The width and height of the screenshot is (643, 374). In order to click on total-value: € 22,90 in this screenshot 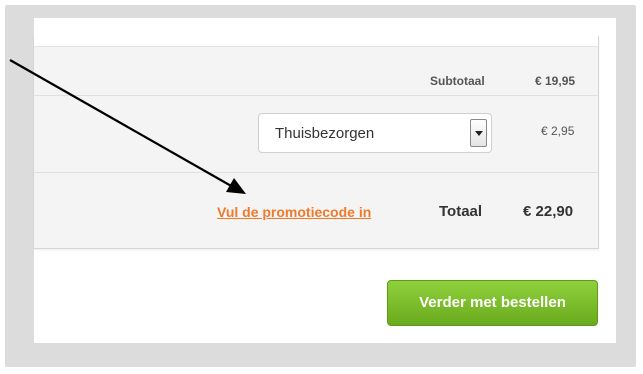, I will do `click(548, 211)`.